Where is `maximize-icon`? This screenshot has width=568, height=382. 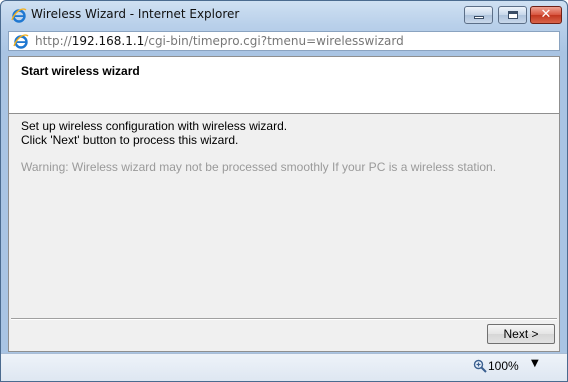
maximize-icon is located at coordinates (513, 15).